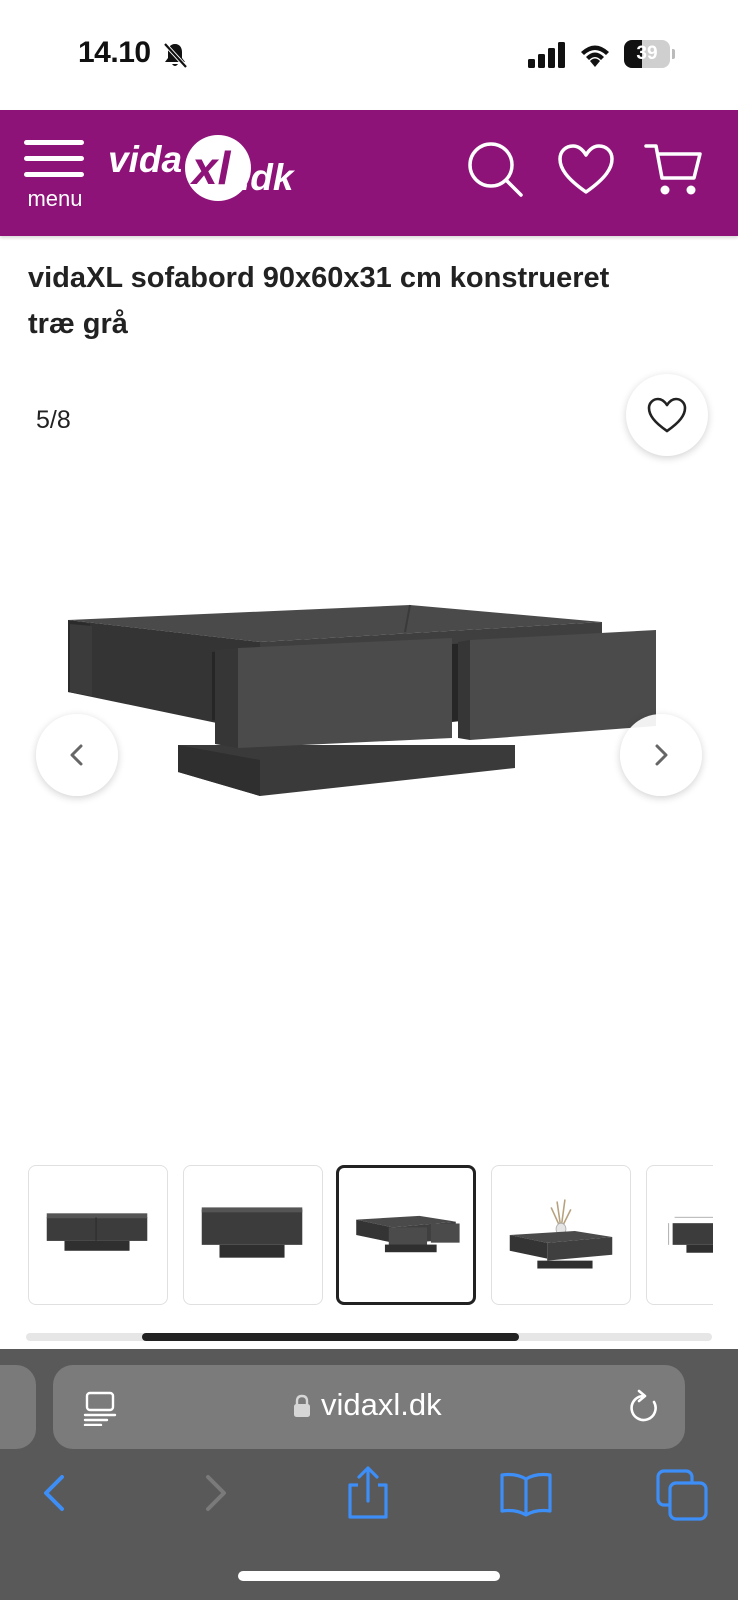 This screenshot has height=1600, width=738. I want to click on previous-tab-preview, so click(18, 1407).